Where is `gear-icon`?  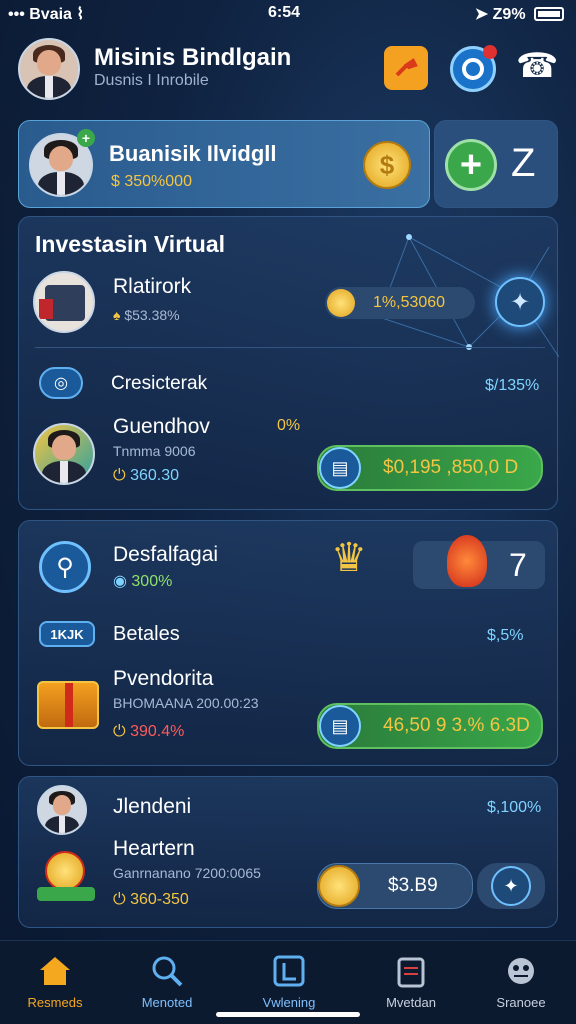
gear-icon is located at coordinates (521, 971).